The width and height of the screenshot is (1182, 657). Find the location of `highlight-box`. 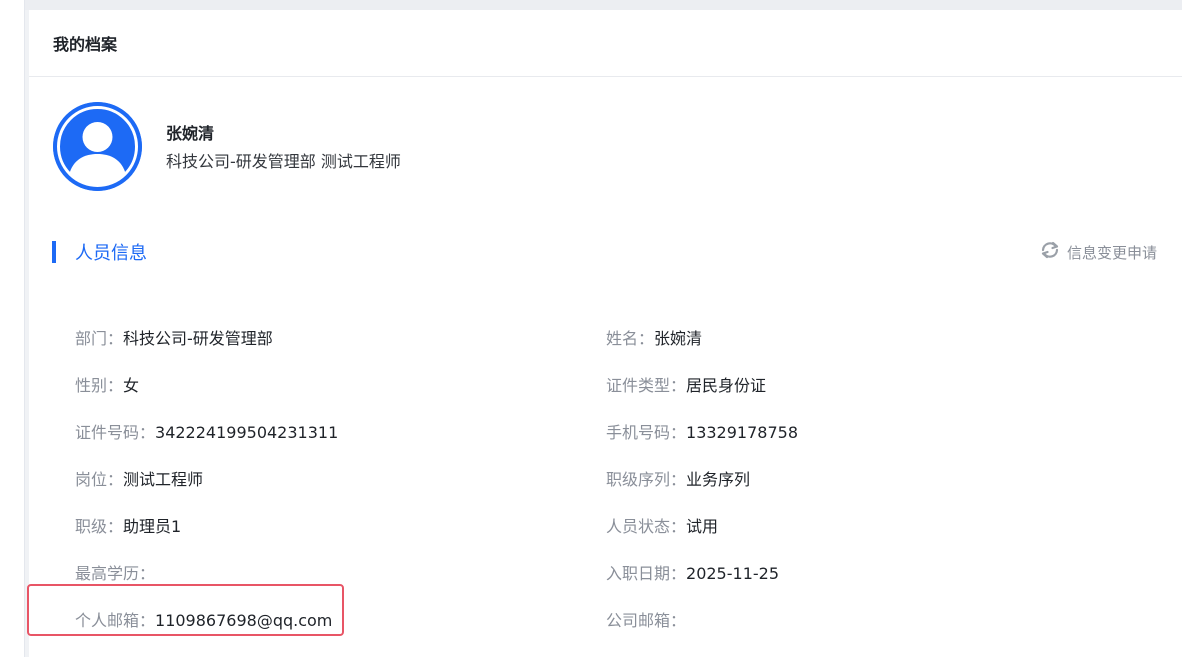

highlight-box is located at coordinates (185, 610).